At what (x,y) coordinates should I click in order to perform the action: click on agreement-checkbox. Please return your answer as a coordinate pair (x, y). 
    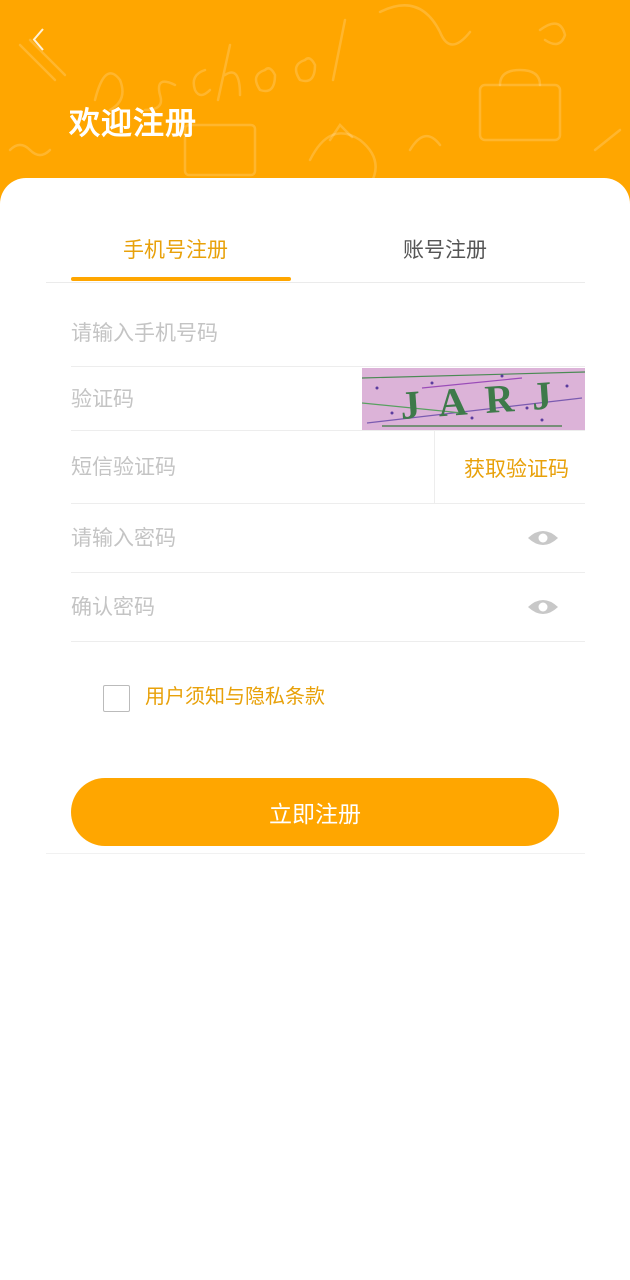
    Looking at the image, I should click on (116, 698).